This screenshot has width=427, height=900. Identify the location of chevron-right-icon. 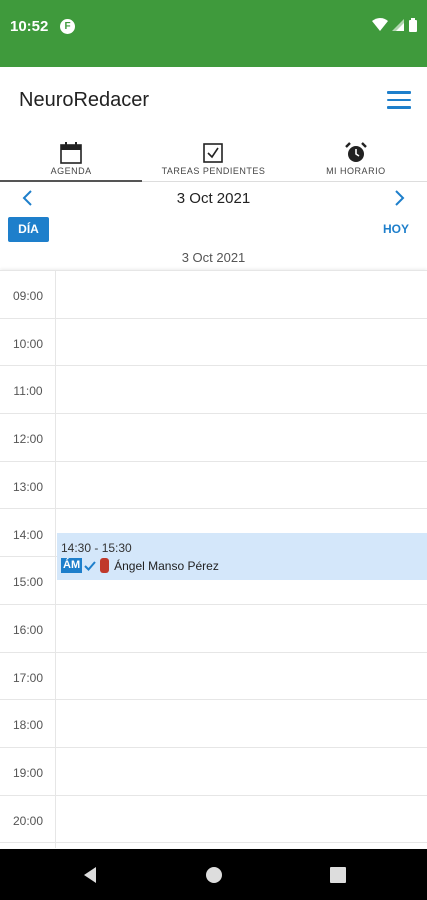
(399, 198).